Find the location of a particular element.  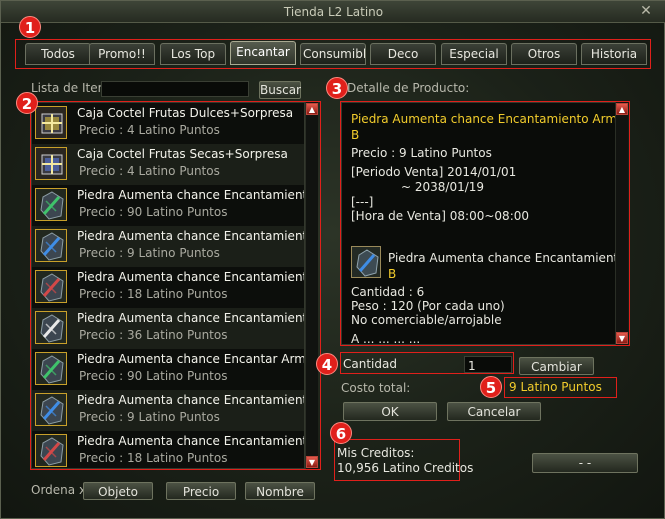

tab-los-top: Los Top is located at coordinates (193, 54).